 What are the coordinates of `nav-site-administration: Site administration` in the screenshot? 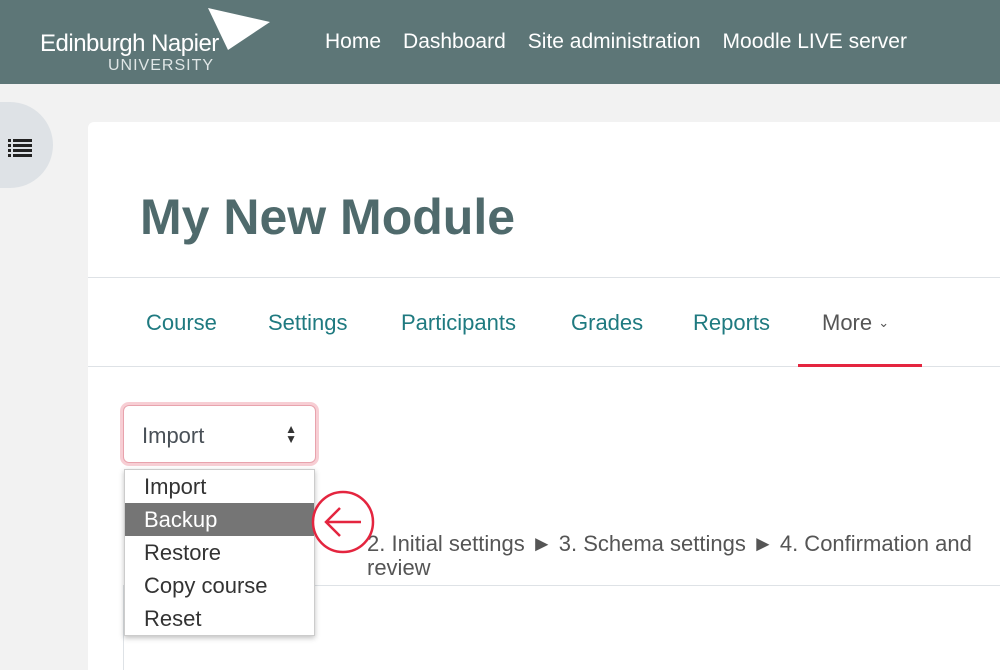 It's located at (614, 42).